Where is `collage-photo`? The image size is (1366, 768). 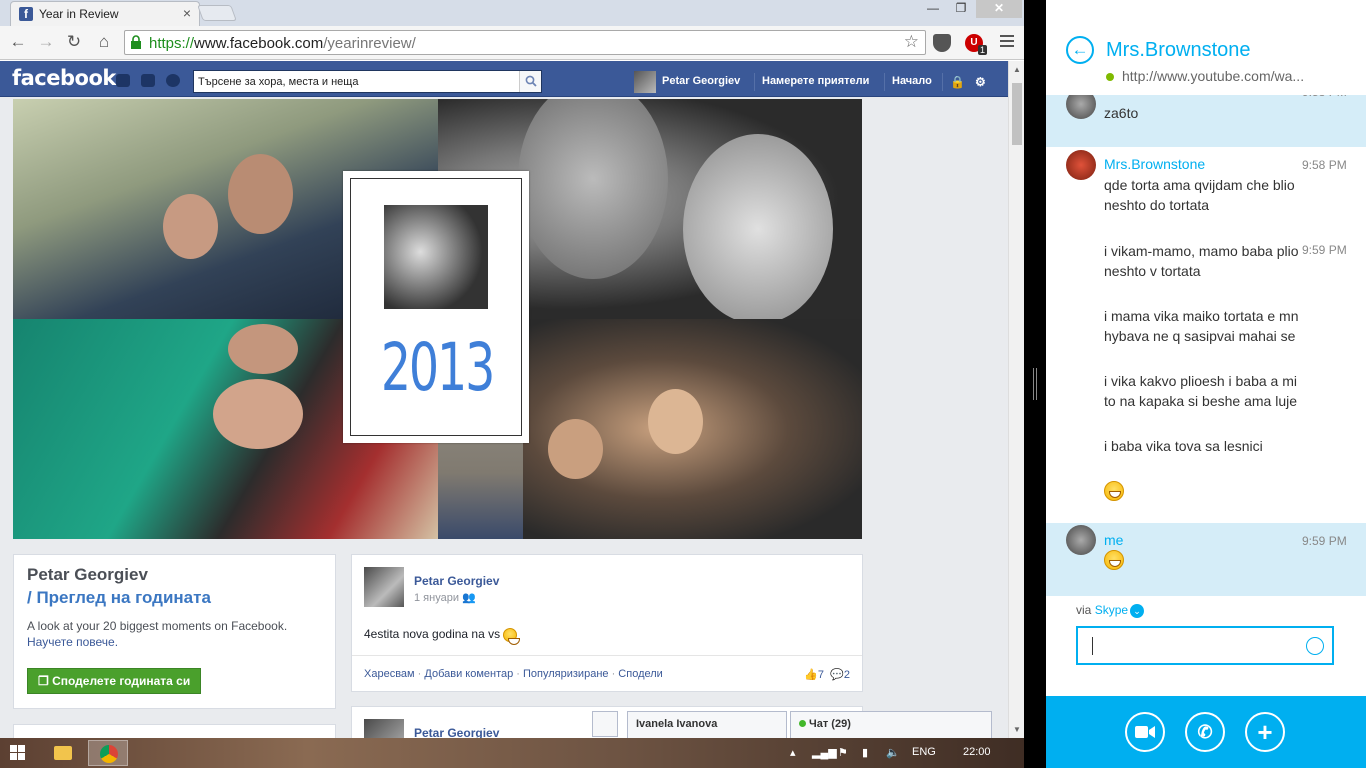
collage-photo is located at coordinates (692, 429).